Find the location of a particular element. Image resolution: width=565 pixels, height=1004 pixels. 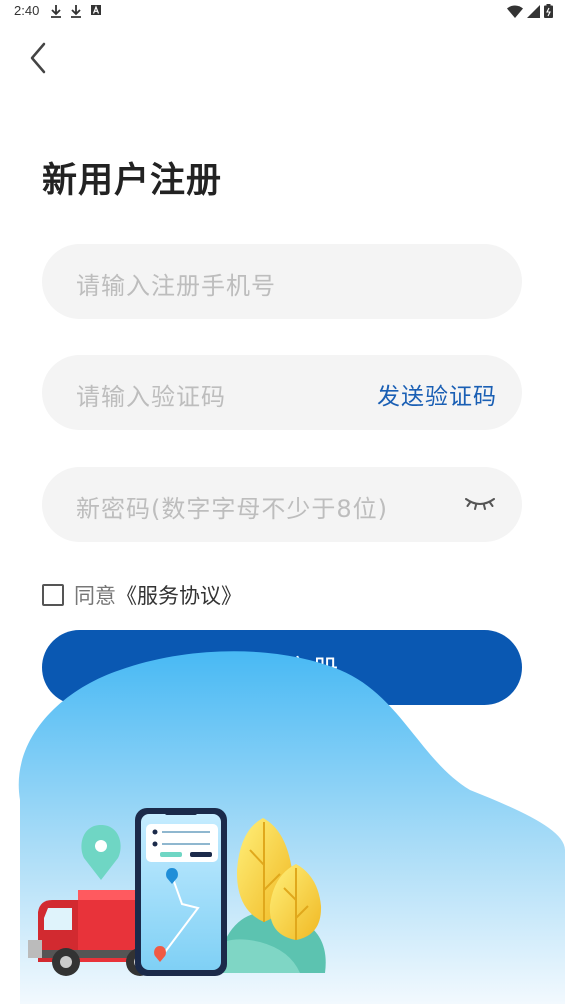

agree-row: 同意 《服务协议》 is located at coordinates (142, 595).